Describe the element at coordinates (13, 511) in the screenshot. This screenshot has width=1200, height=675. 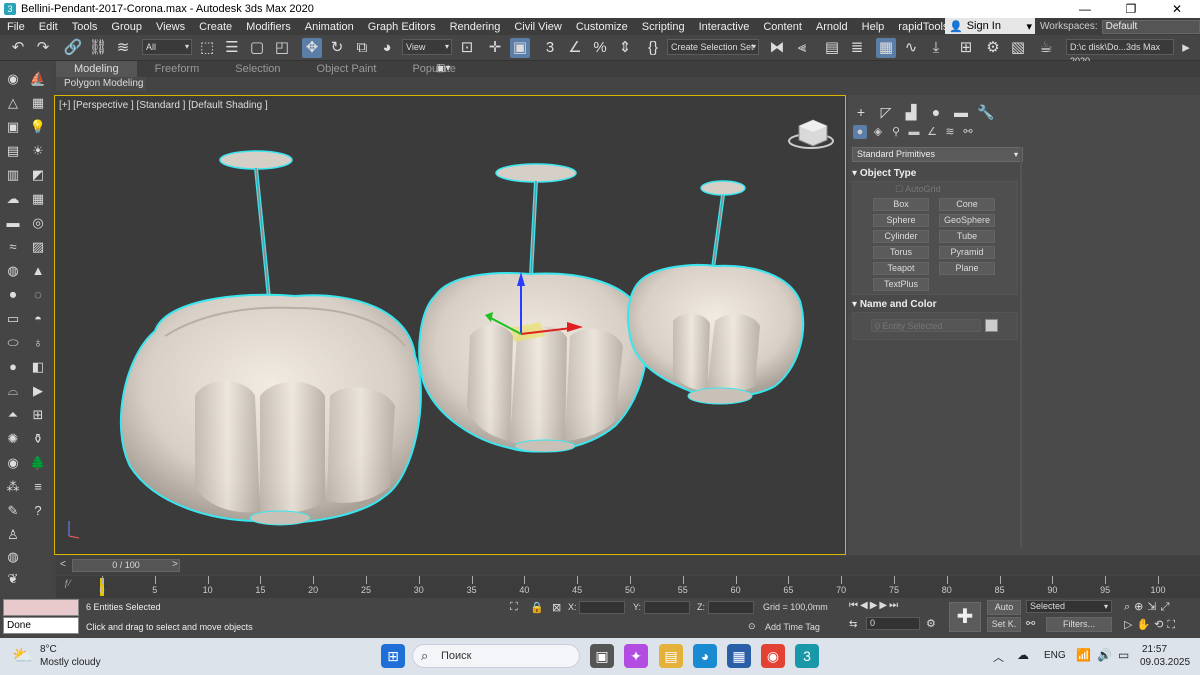
I see `brush-icon: ✎` at that location.